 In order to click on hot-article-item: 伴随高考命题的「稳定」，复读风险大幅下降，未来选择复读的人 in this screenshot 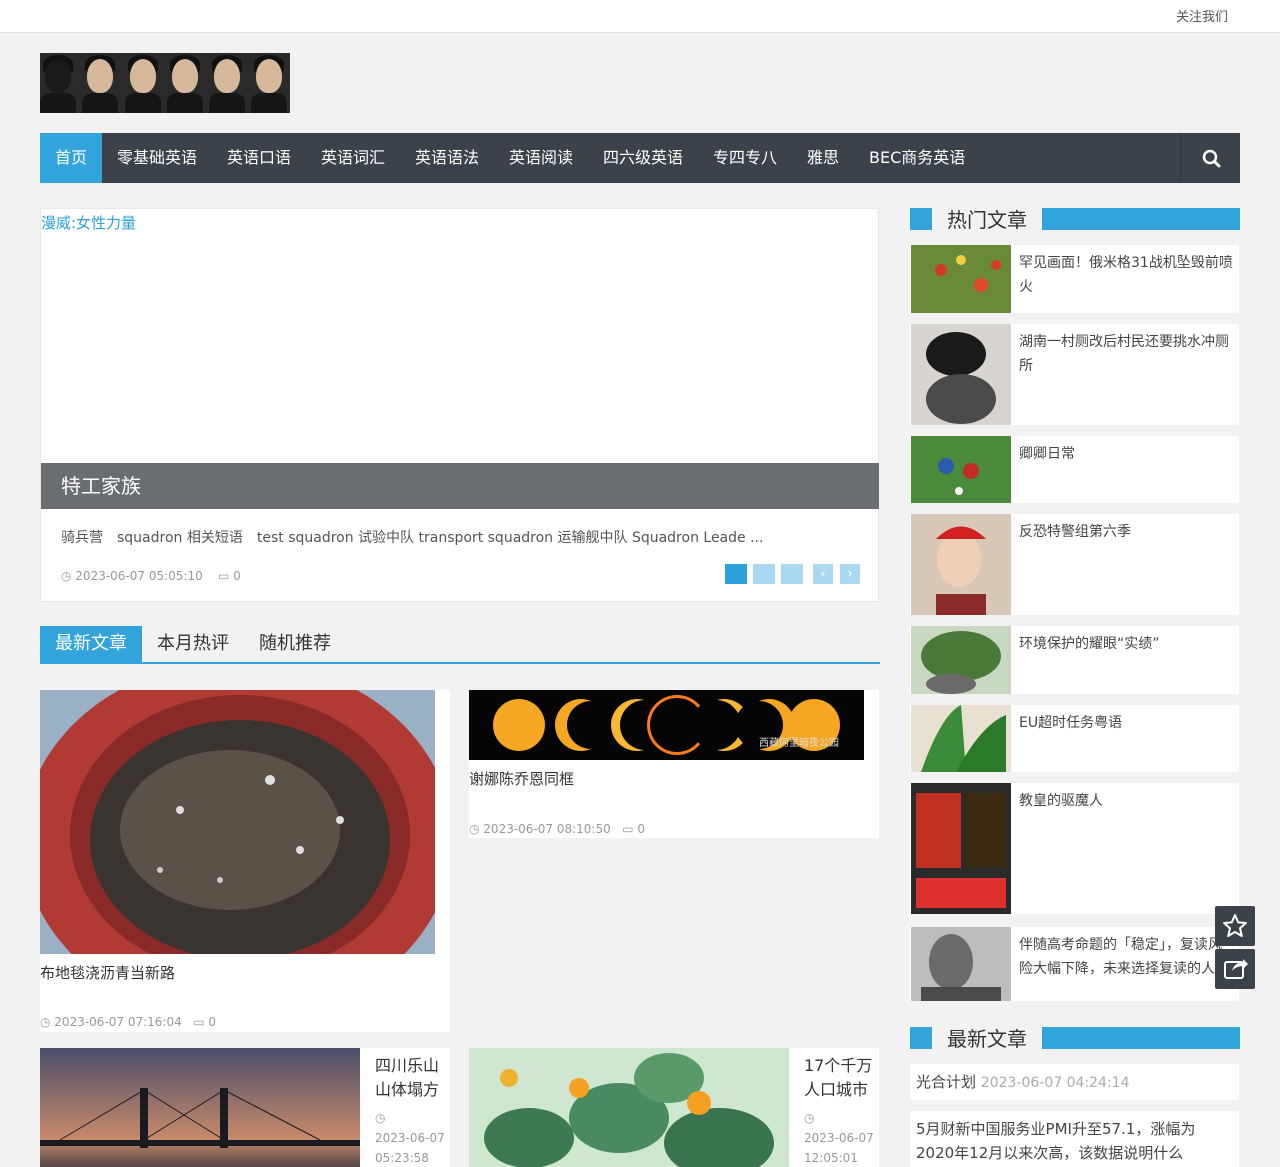, I will do `click(1074, 964)`.